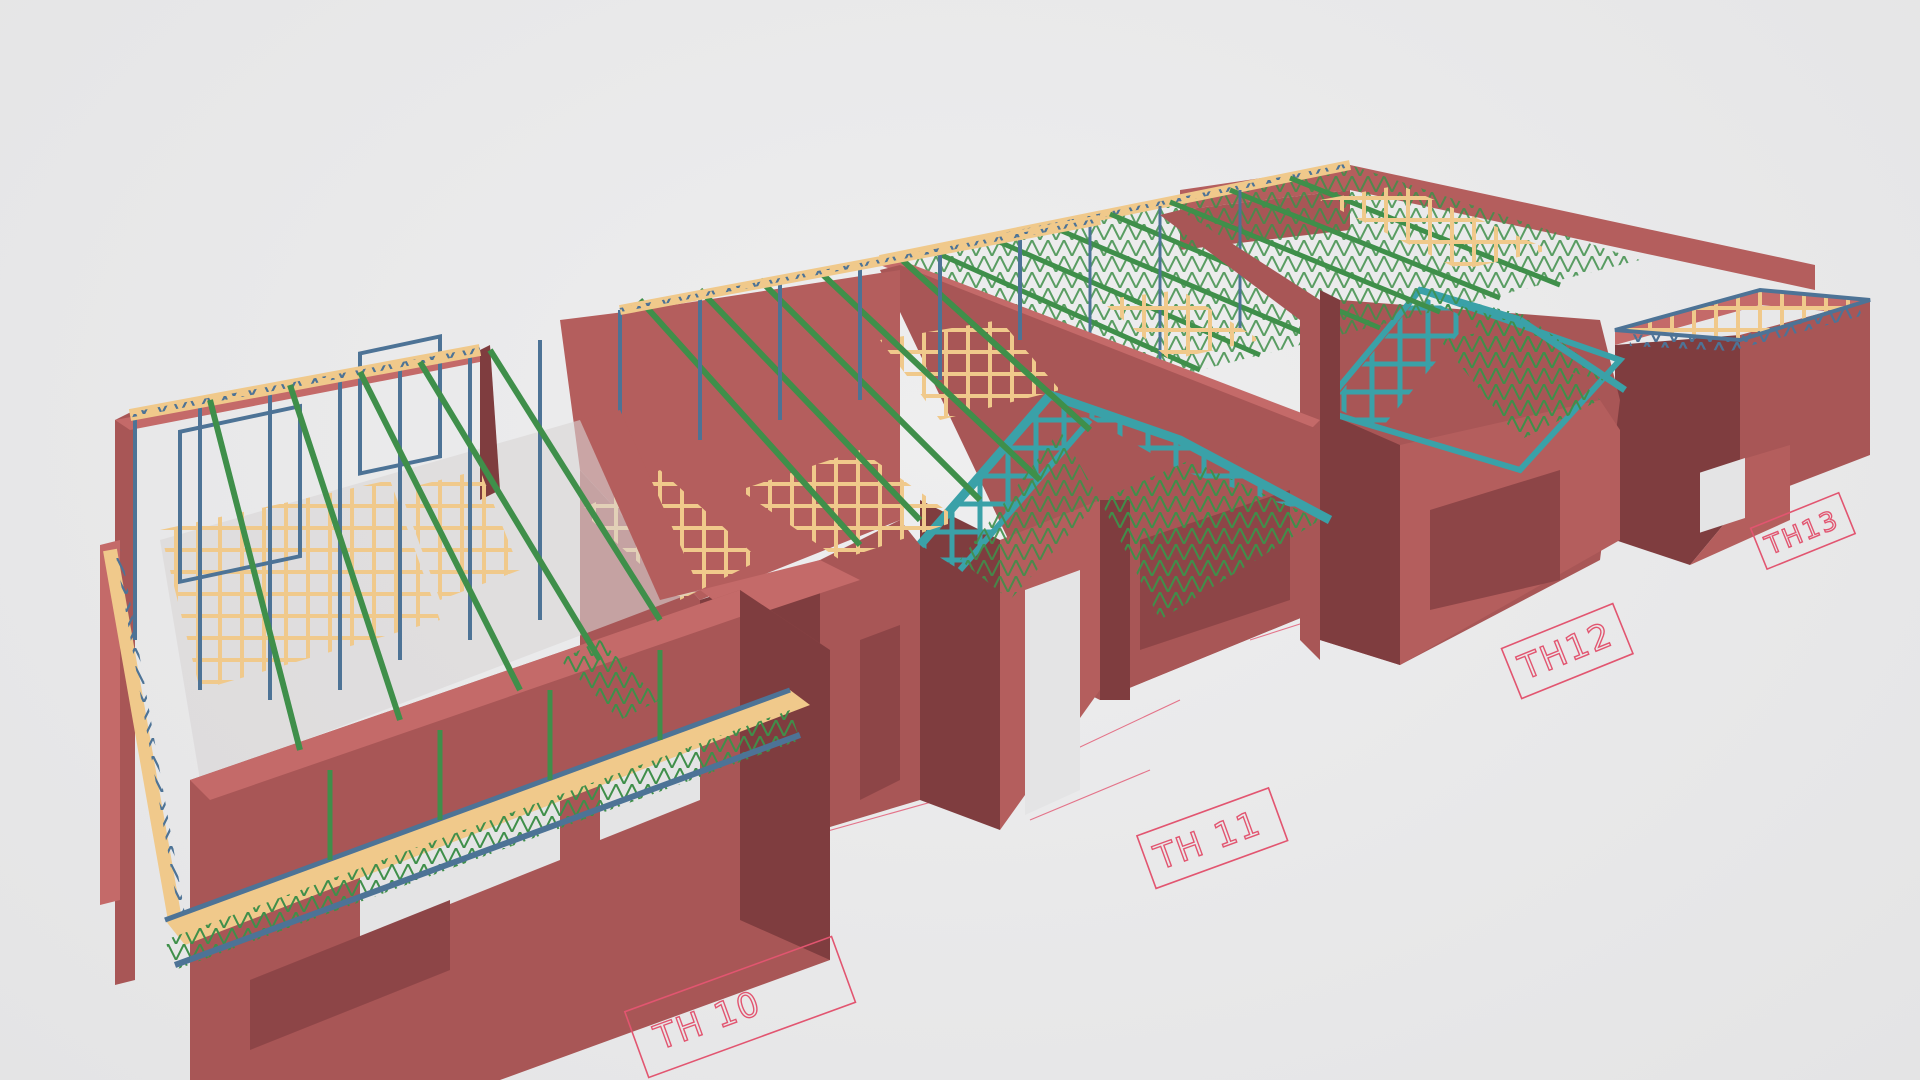 This screenshot has width=1920, height=1080. What do you see at coordinates (1565, 652) in the screenshot?
I see `svg-text: TH12` at bounding box center [1565, 652].